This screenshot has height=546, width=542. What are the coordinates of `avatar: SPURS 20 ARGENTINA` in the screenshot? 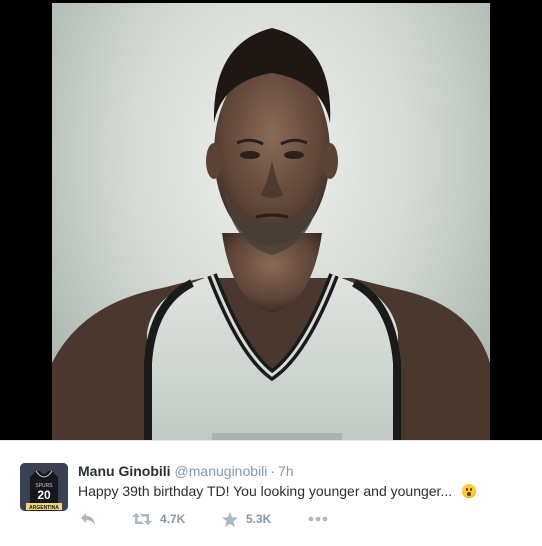 It's located at (44, 487).